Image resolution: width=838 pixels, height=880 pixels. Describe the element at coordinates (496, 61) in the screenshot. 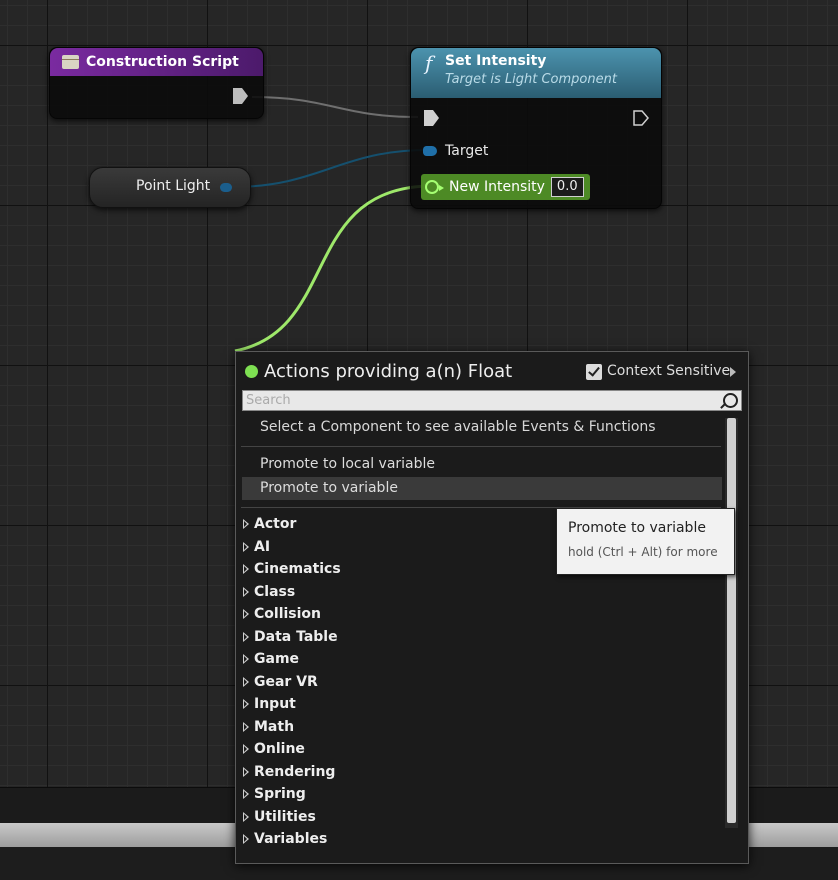

I see `set-intensity-title: Set Intensity` at that location.